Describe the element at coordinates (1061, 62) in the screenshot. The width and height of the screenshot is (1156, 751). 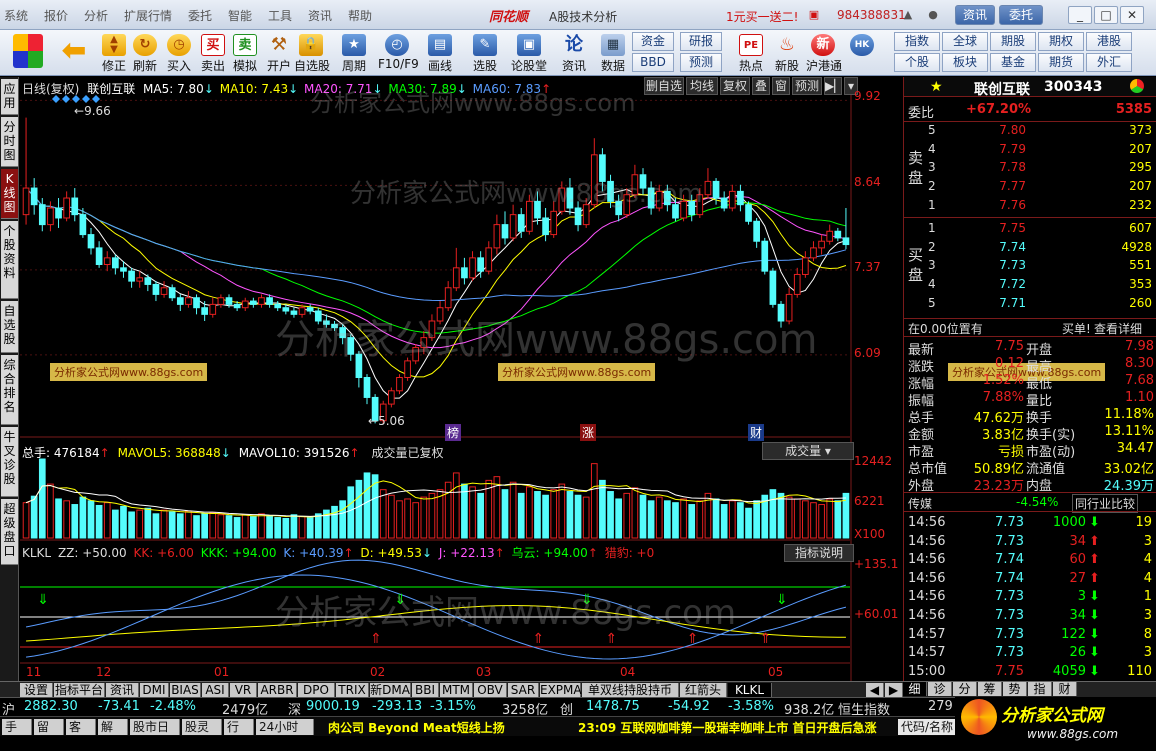
I see `futures-button: 期货` at that location.